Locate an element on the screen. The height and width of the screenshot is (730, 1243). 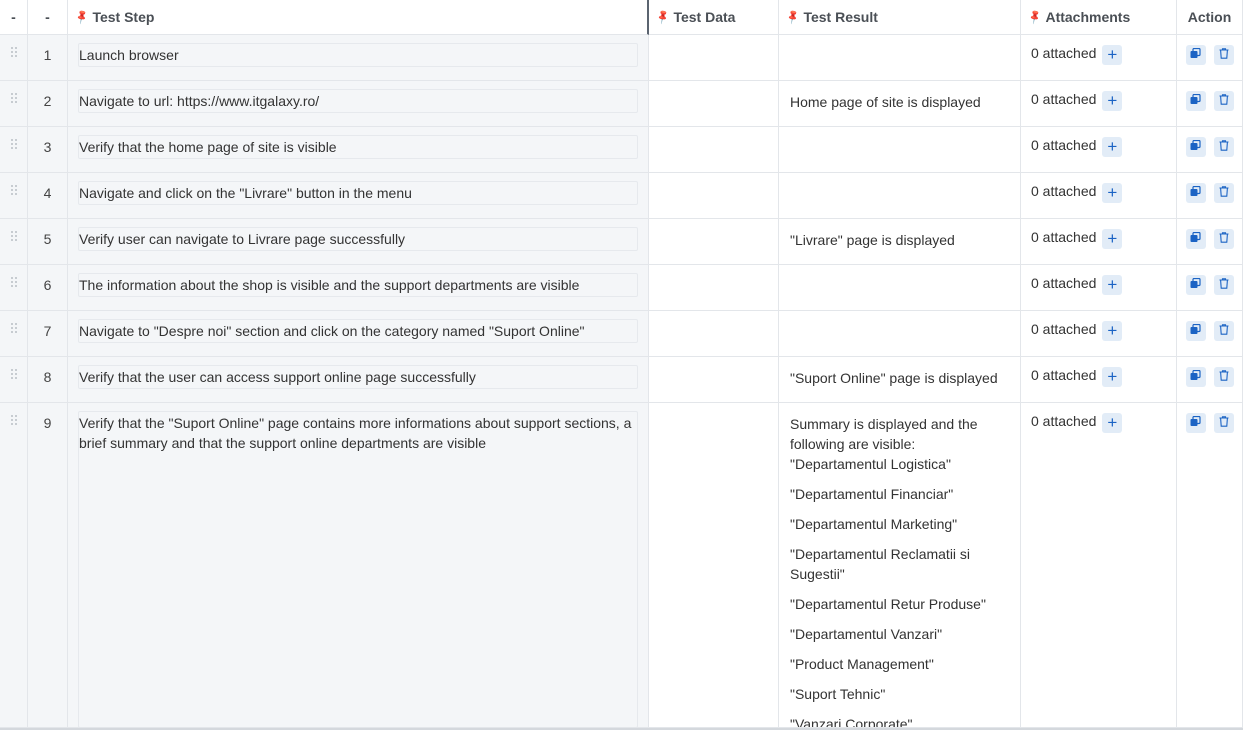
test-result-line: "Departamentul Vanzari" is located at coordinates (866, 634).